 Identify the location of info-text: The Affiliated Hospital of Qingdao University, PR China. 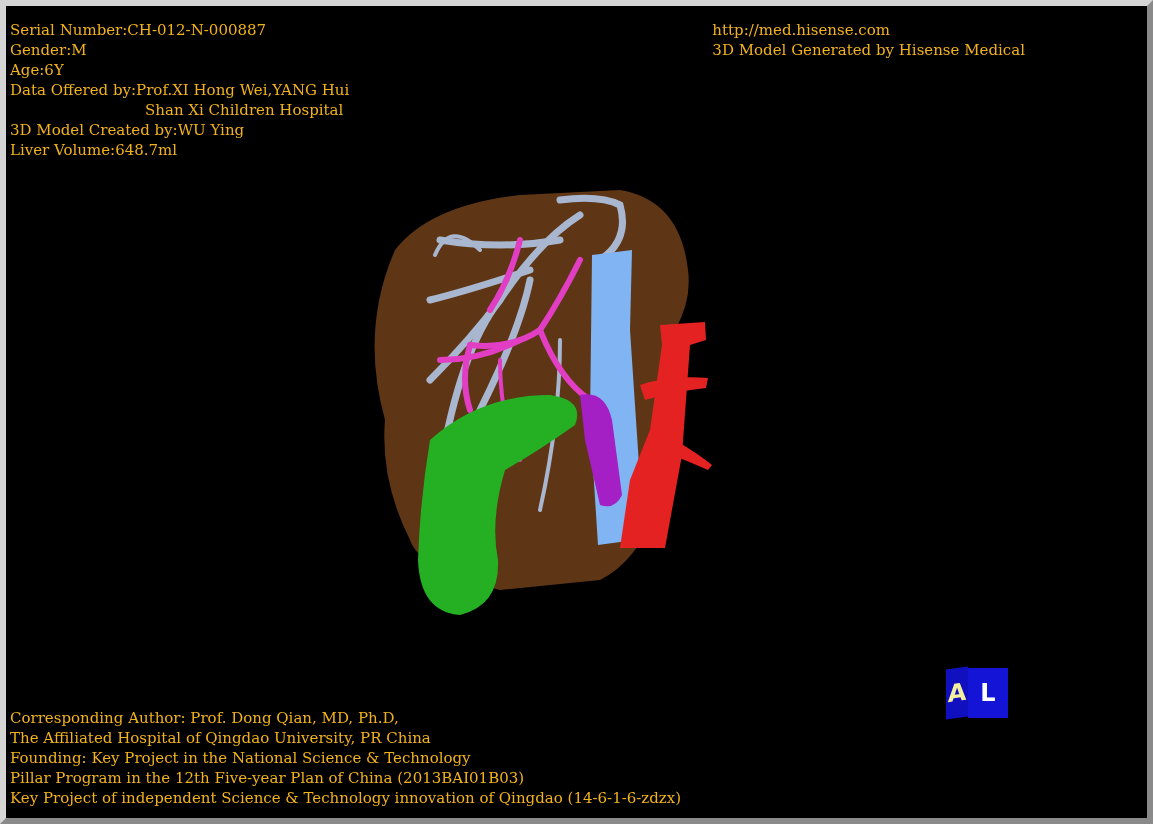
(220, 738).